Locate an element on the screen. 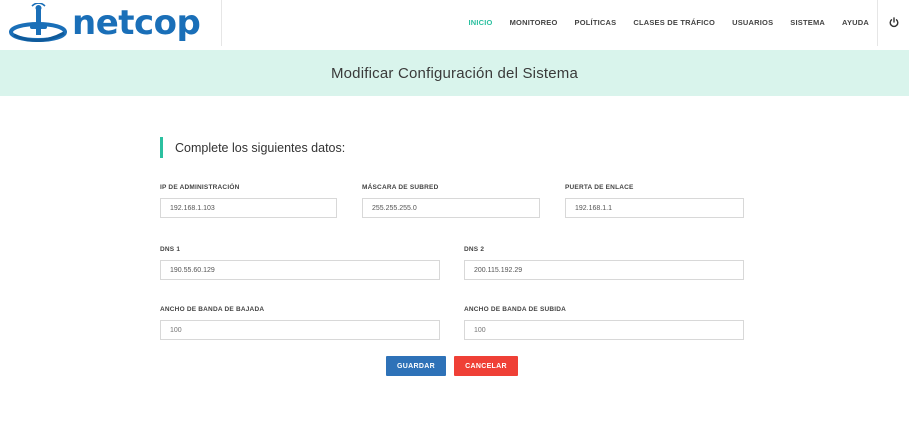 Image resolution: width=909 pixels, height=427 pixels. subnet-mask-label: MÁSCARA DE SUBRED is located at coordinates (400, 187).